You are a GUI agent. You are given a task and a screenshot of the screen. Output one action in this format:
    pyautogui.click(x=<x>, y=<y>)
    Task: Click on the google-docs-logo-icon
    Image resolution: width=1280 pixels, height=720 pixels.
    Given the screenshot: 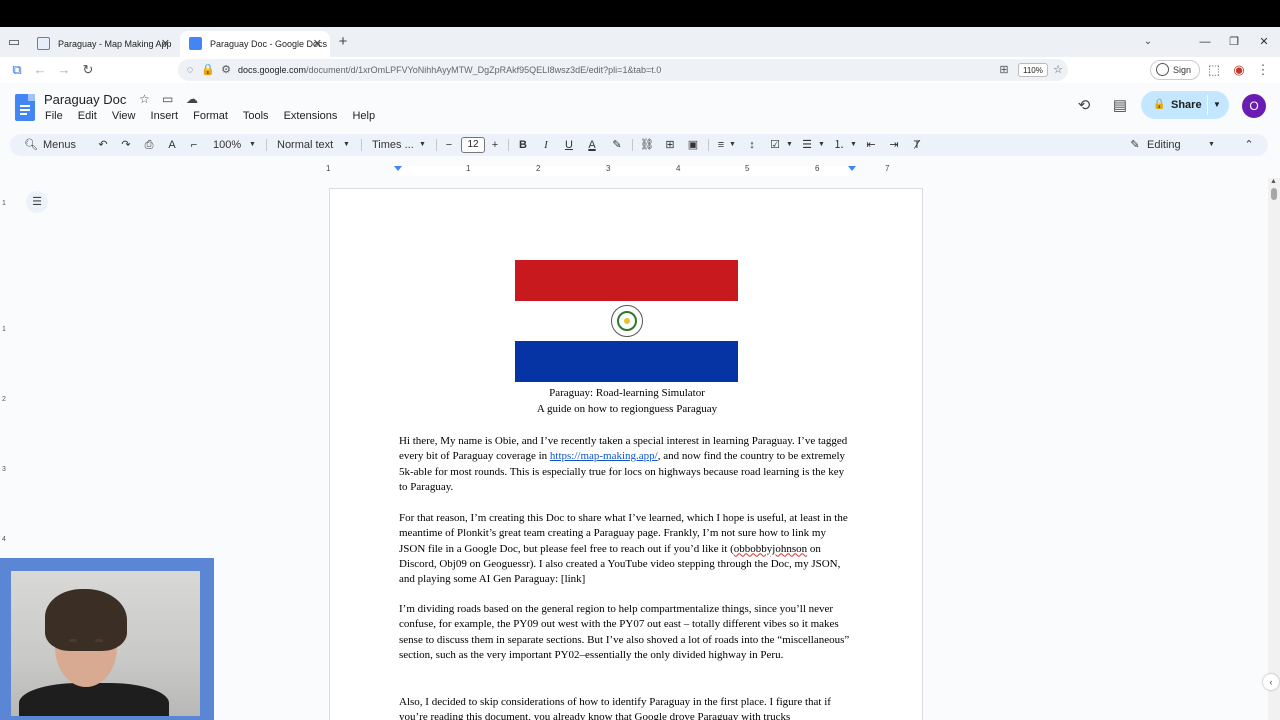 What is the action you would take?
    pyautogui.click(x=25, y=107)
    